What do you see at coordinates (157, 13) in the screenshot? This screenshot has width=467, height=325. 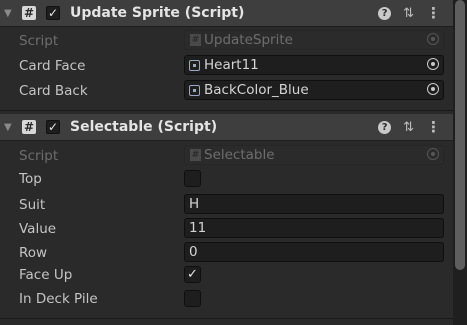 I see `component-title: Update Sprite (Script)` at bounding box center [157, 13].